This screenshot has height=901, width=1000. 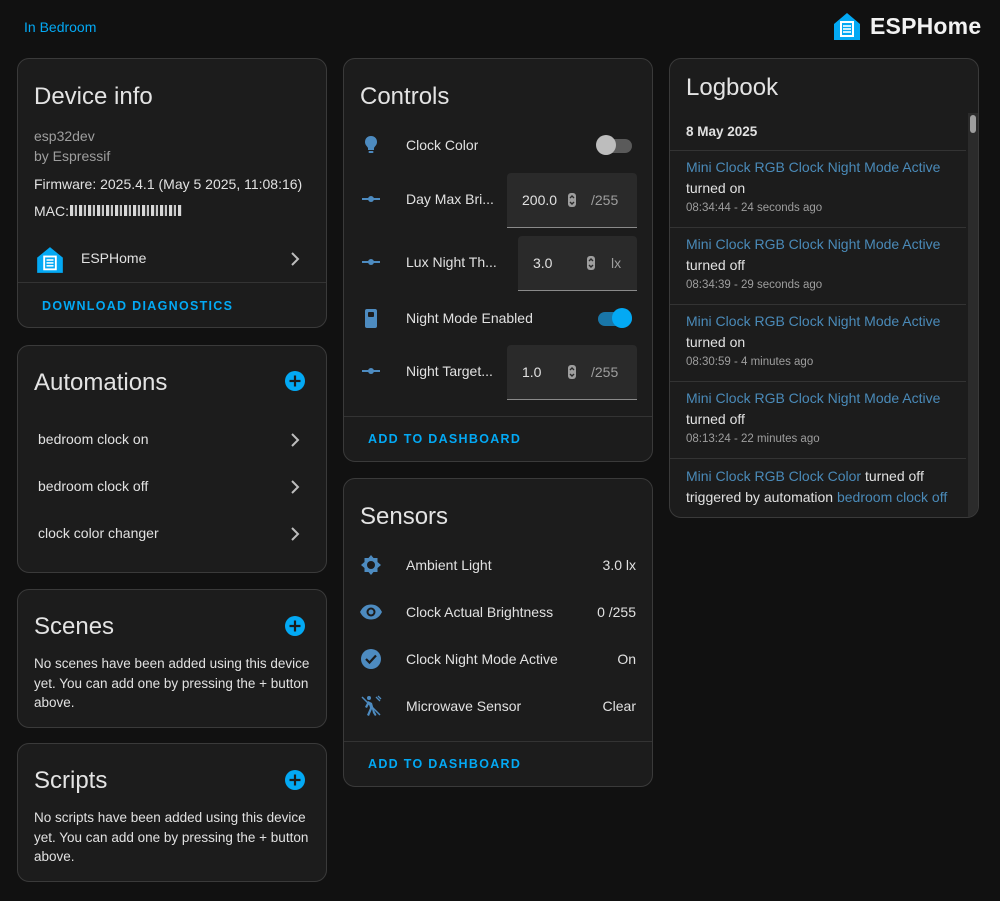 What do you see at coordinates (614, 145) in the screenshot?
I see `clock-color-toggle` at bounding box center [614, 145].